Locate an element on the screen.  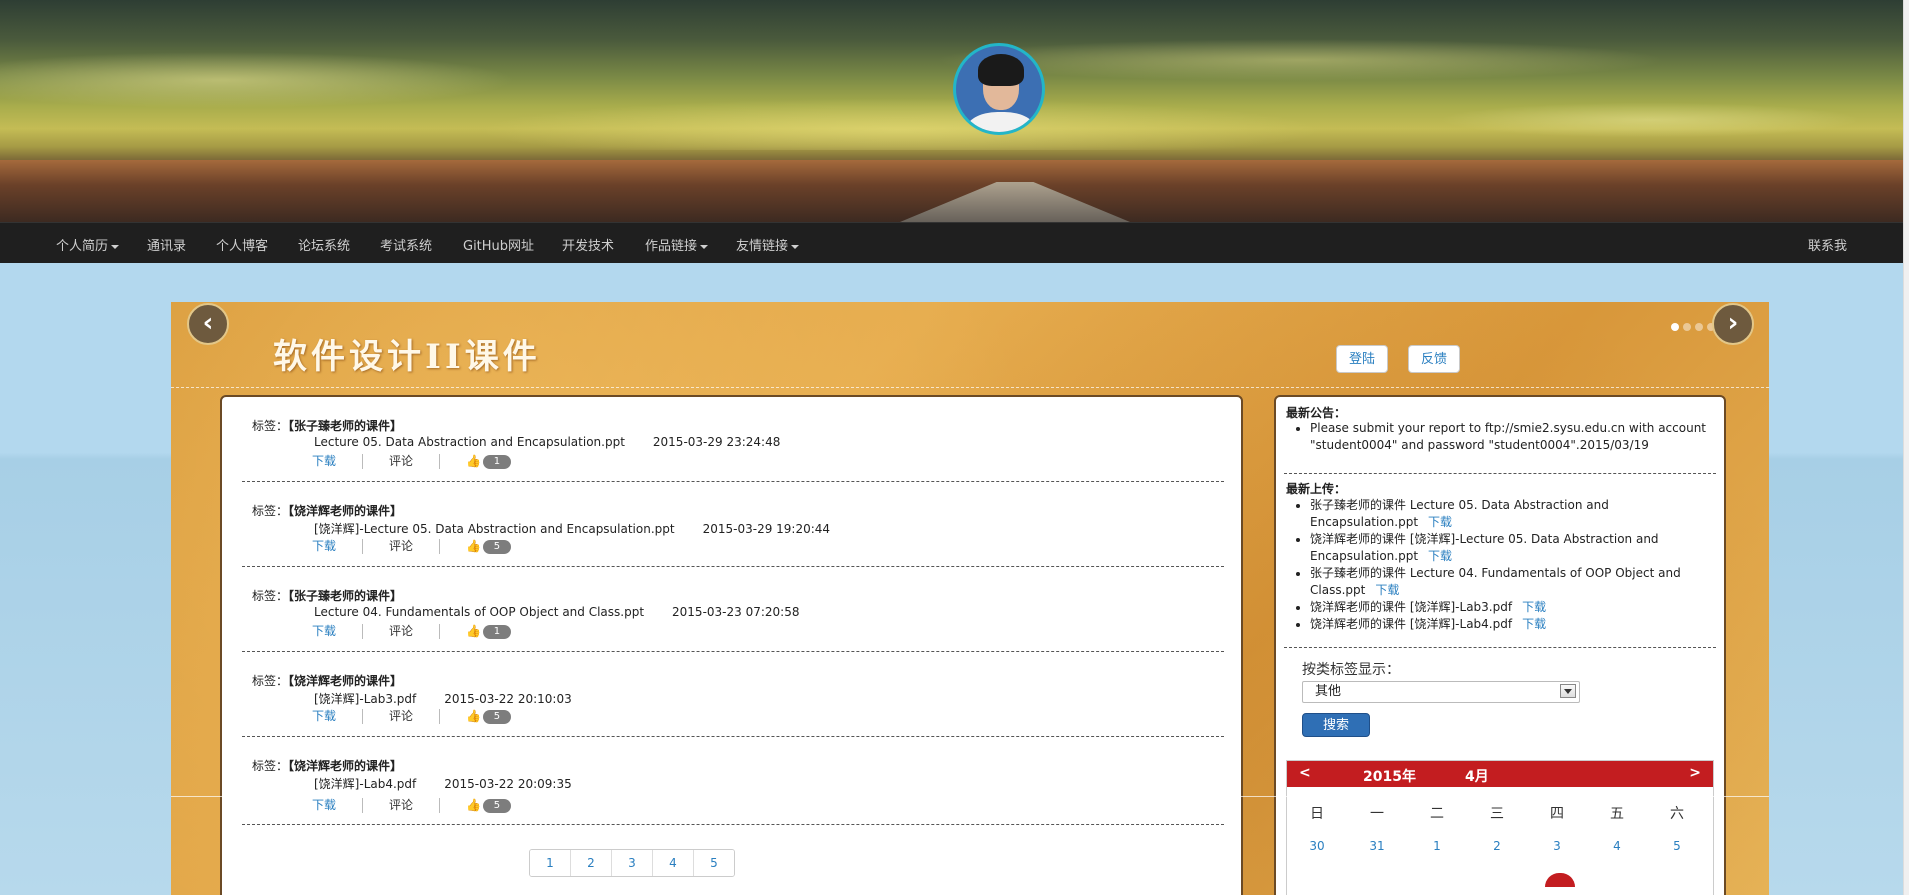
entry-file: [饶洋辉]-Lab4.pdf 2015-03-22 20:09:35 is located at coordinates (443, 784).